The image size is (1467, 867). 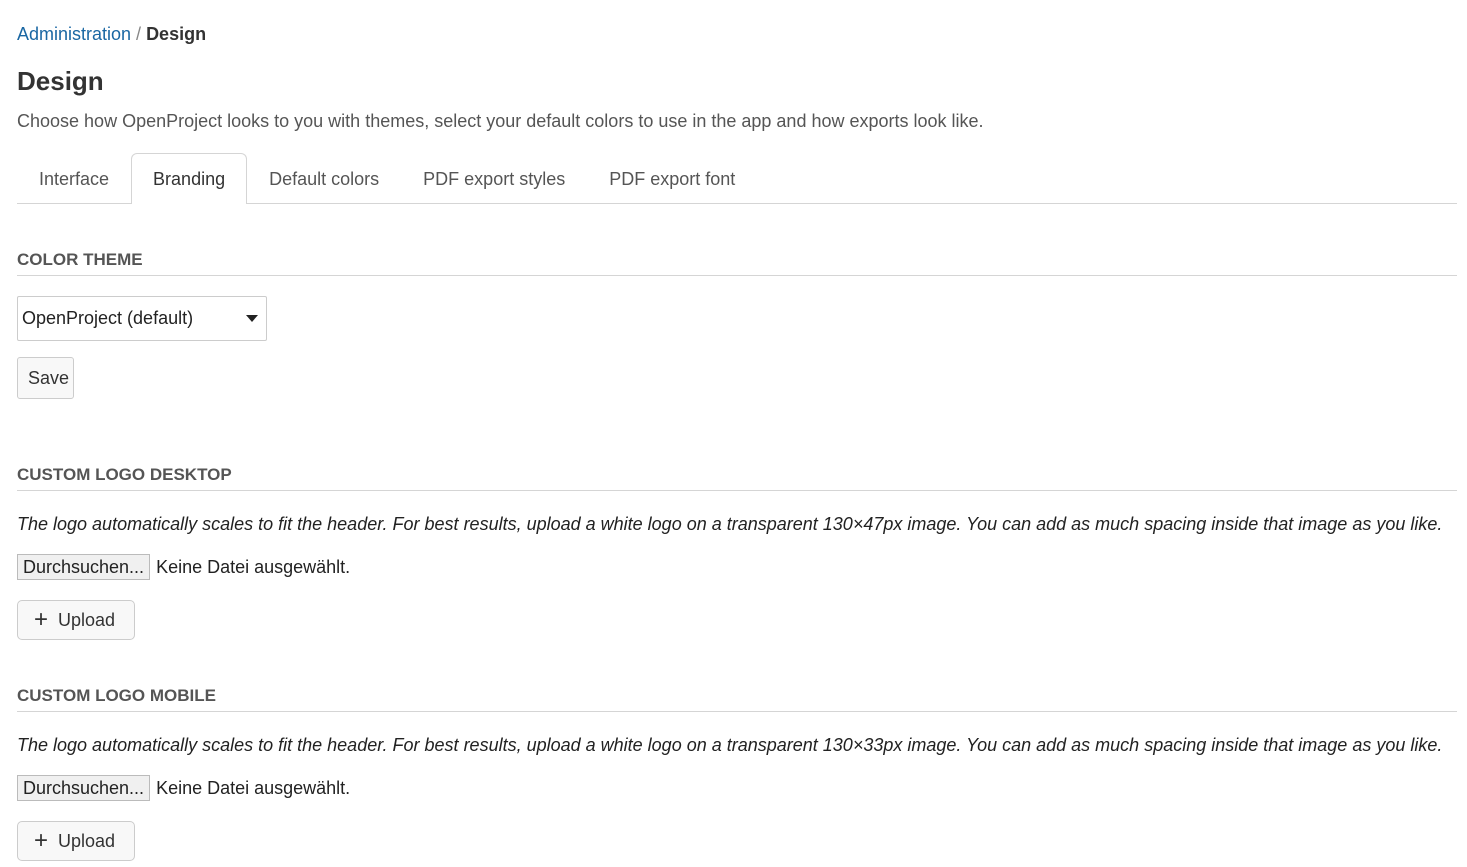 I want to click on color-theme-select: OpenProject (default), so click(x=142, y=318).